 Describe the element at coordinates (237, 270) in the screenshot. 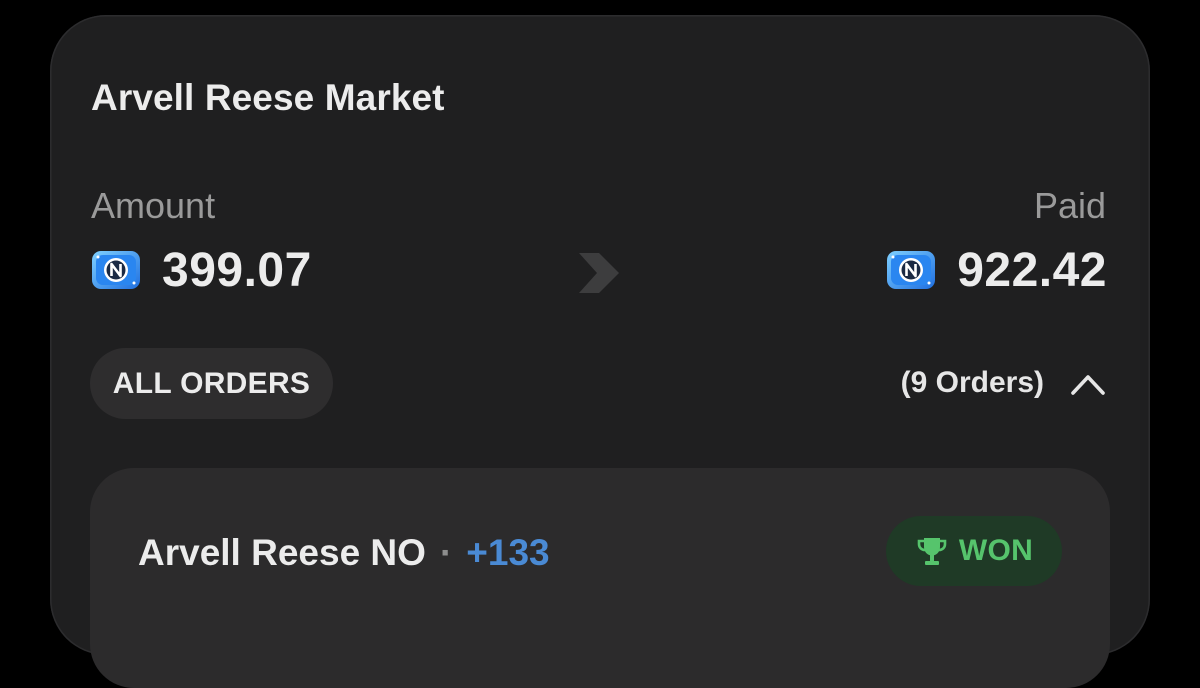

I see `amount-value: 399.07` at that location.